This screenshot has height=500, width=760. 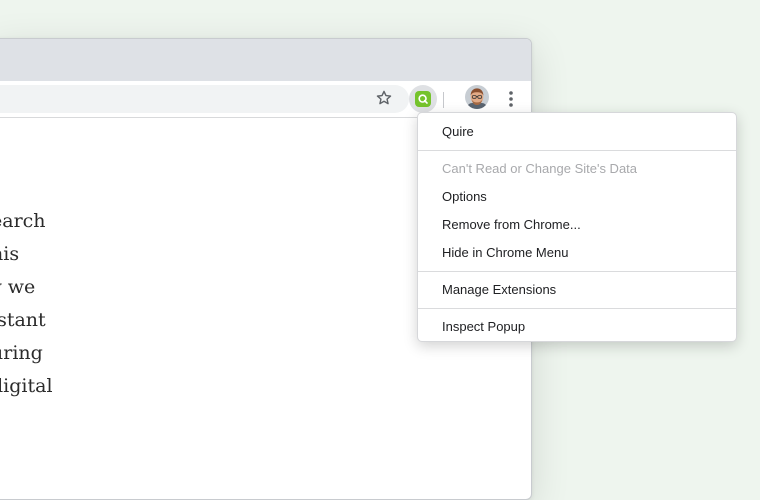 I want to click on quire-logo-icon, so click(x=423, y=99).